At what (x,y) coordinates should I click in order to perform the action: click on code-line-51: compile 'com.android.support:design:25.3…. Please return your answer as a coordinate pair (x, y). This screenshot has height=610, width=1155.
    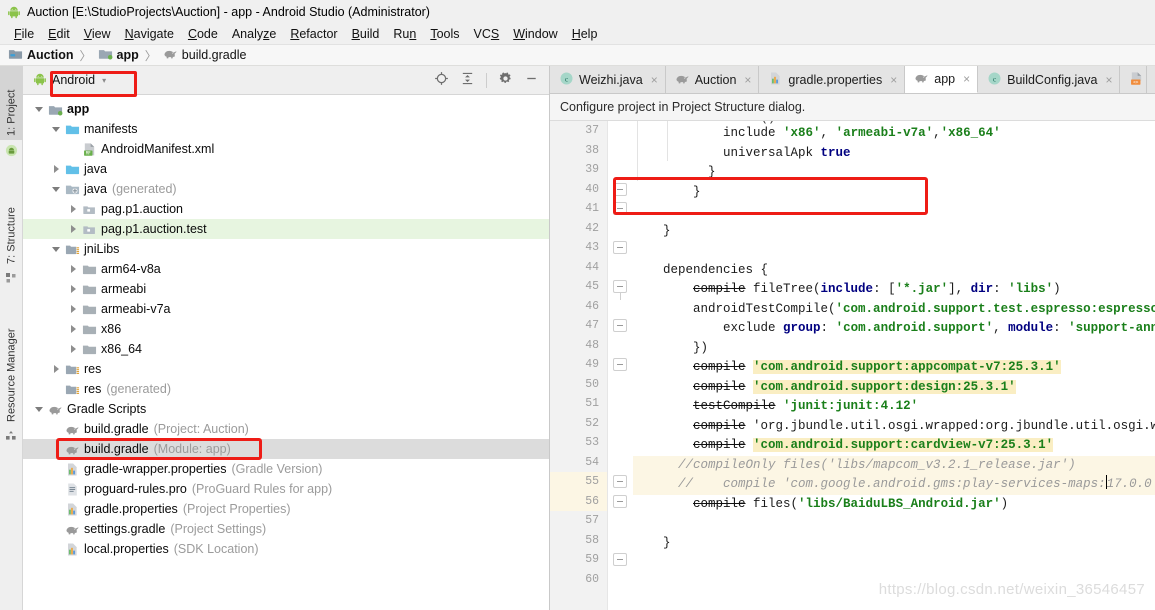
    Looking at the image, I should click on (894, 388).